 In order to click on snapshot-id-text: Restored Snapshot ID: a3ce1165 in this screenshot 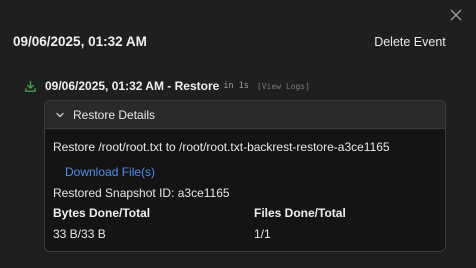, I will do `click(141, 193)`.